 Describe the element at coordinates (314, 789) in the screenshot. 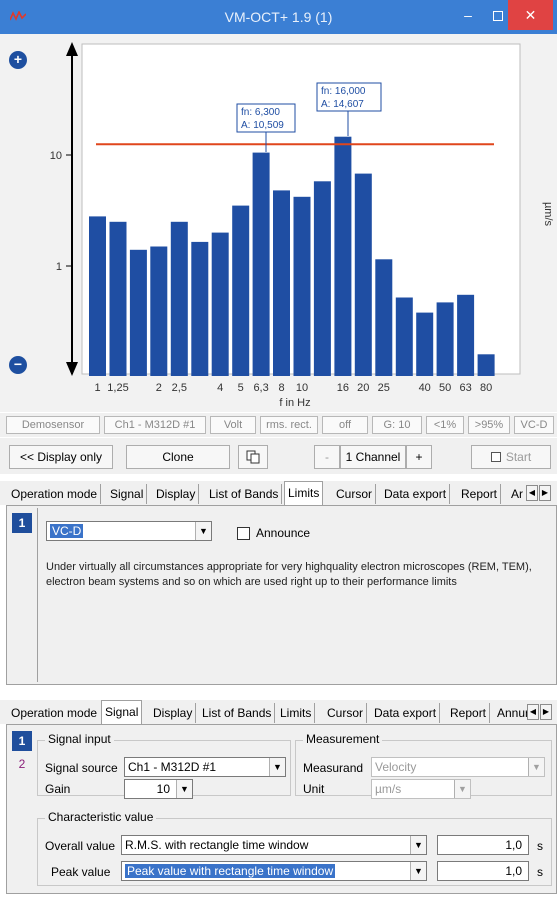

I see `unit-label: Unit` at that location.